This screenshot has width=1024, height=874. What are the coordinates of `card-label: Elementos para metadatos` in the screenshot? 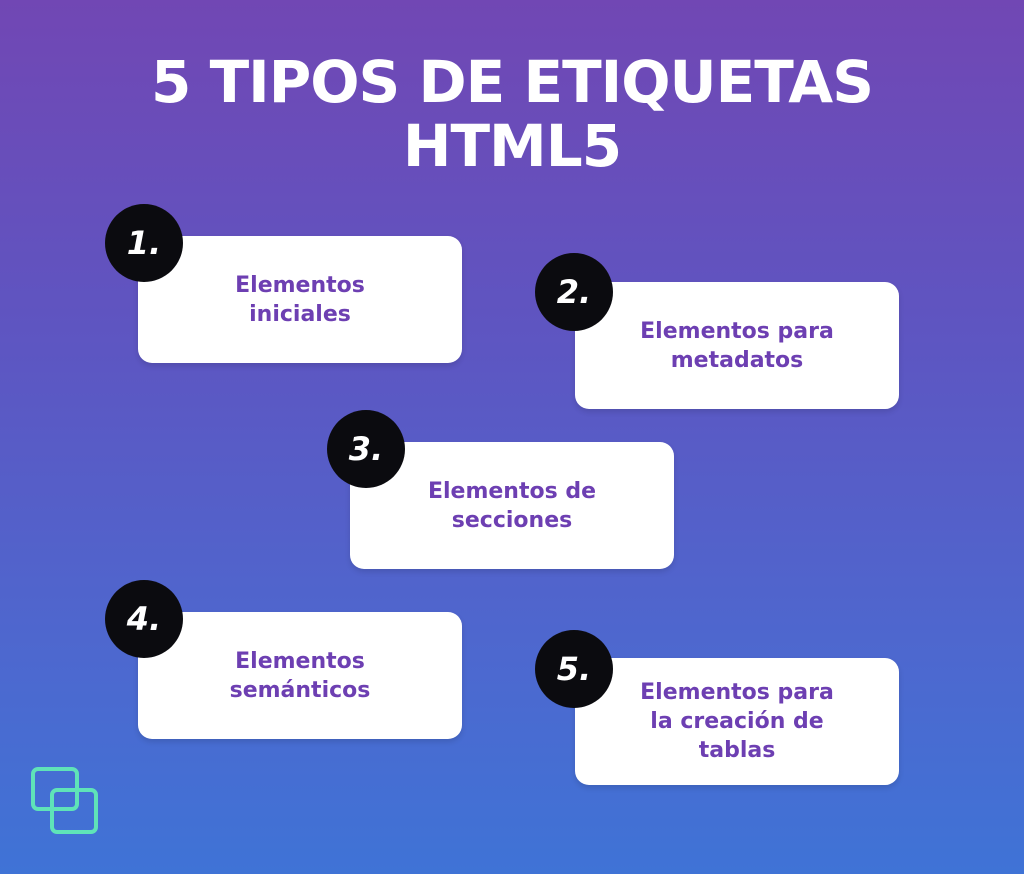 It's located at (737, 345).